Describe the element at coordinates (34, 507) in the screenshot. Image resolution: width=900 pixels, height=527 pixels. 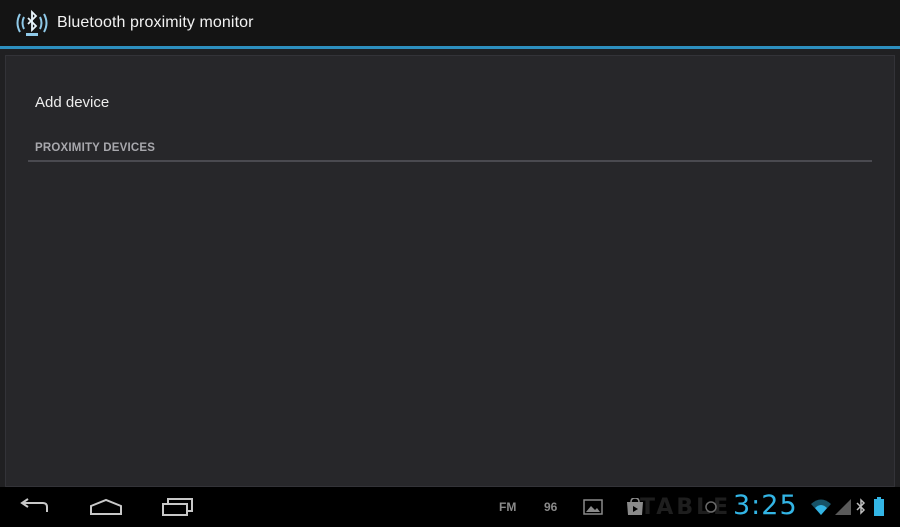
I see `back-arrow-icon` at that location.